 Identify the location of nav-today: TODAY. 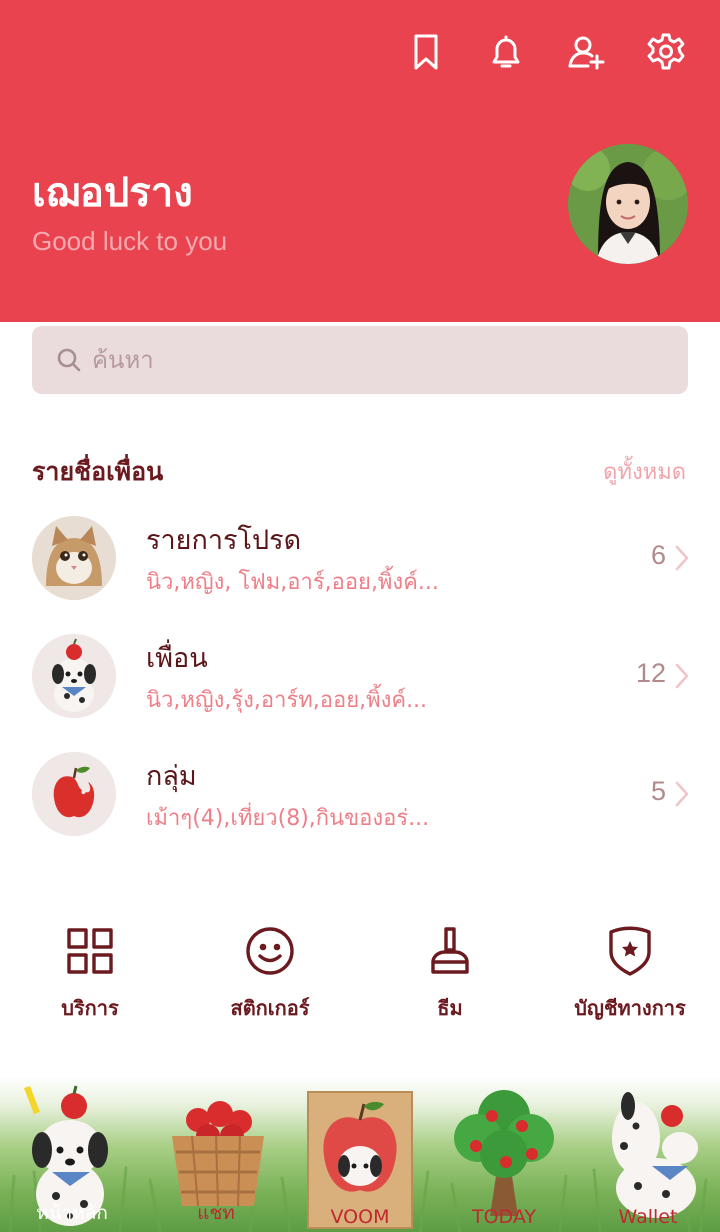
(504, 1154).